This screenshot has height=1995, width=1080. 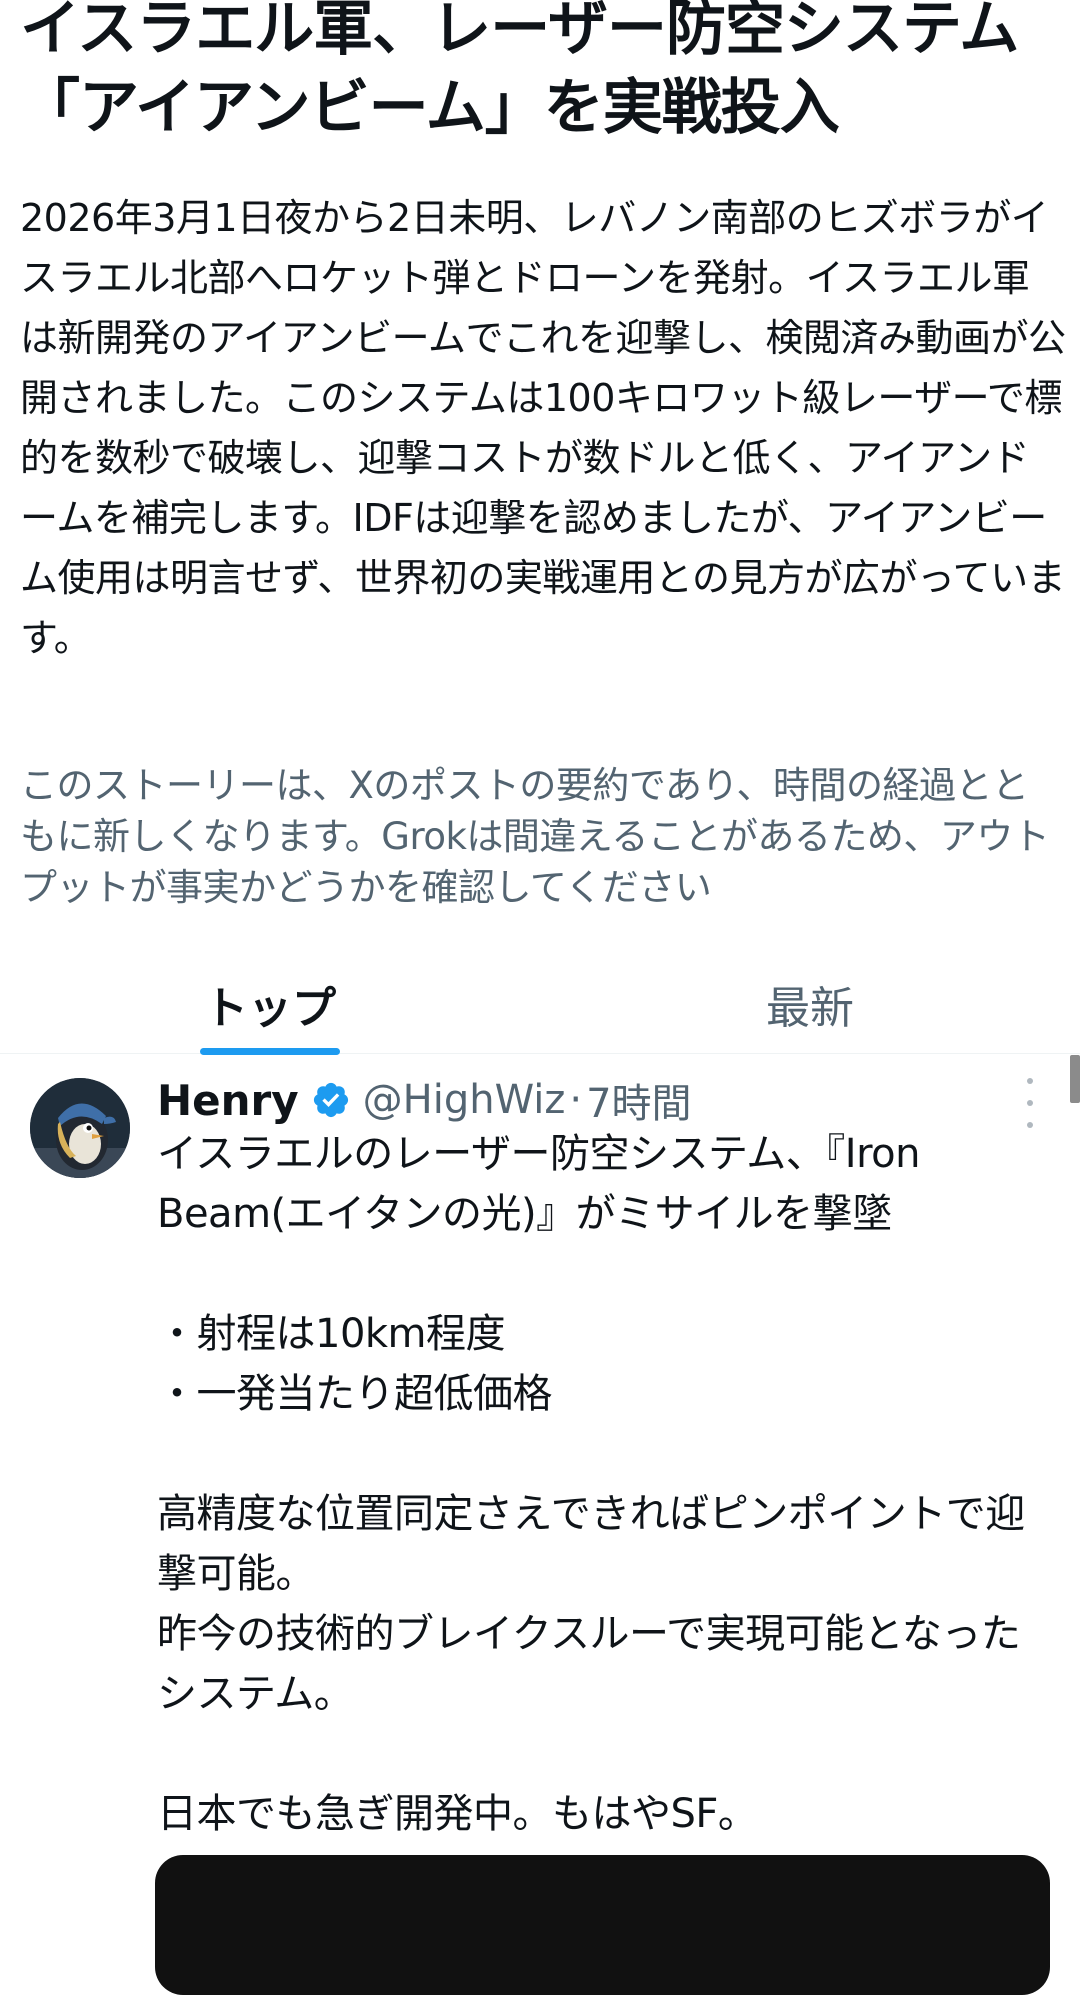 I want to click on story-title: イスラエル軍、レーザー防空システム「アイアンビーム」を実戦投入, so click(x=519, y=71).